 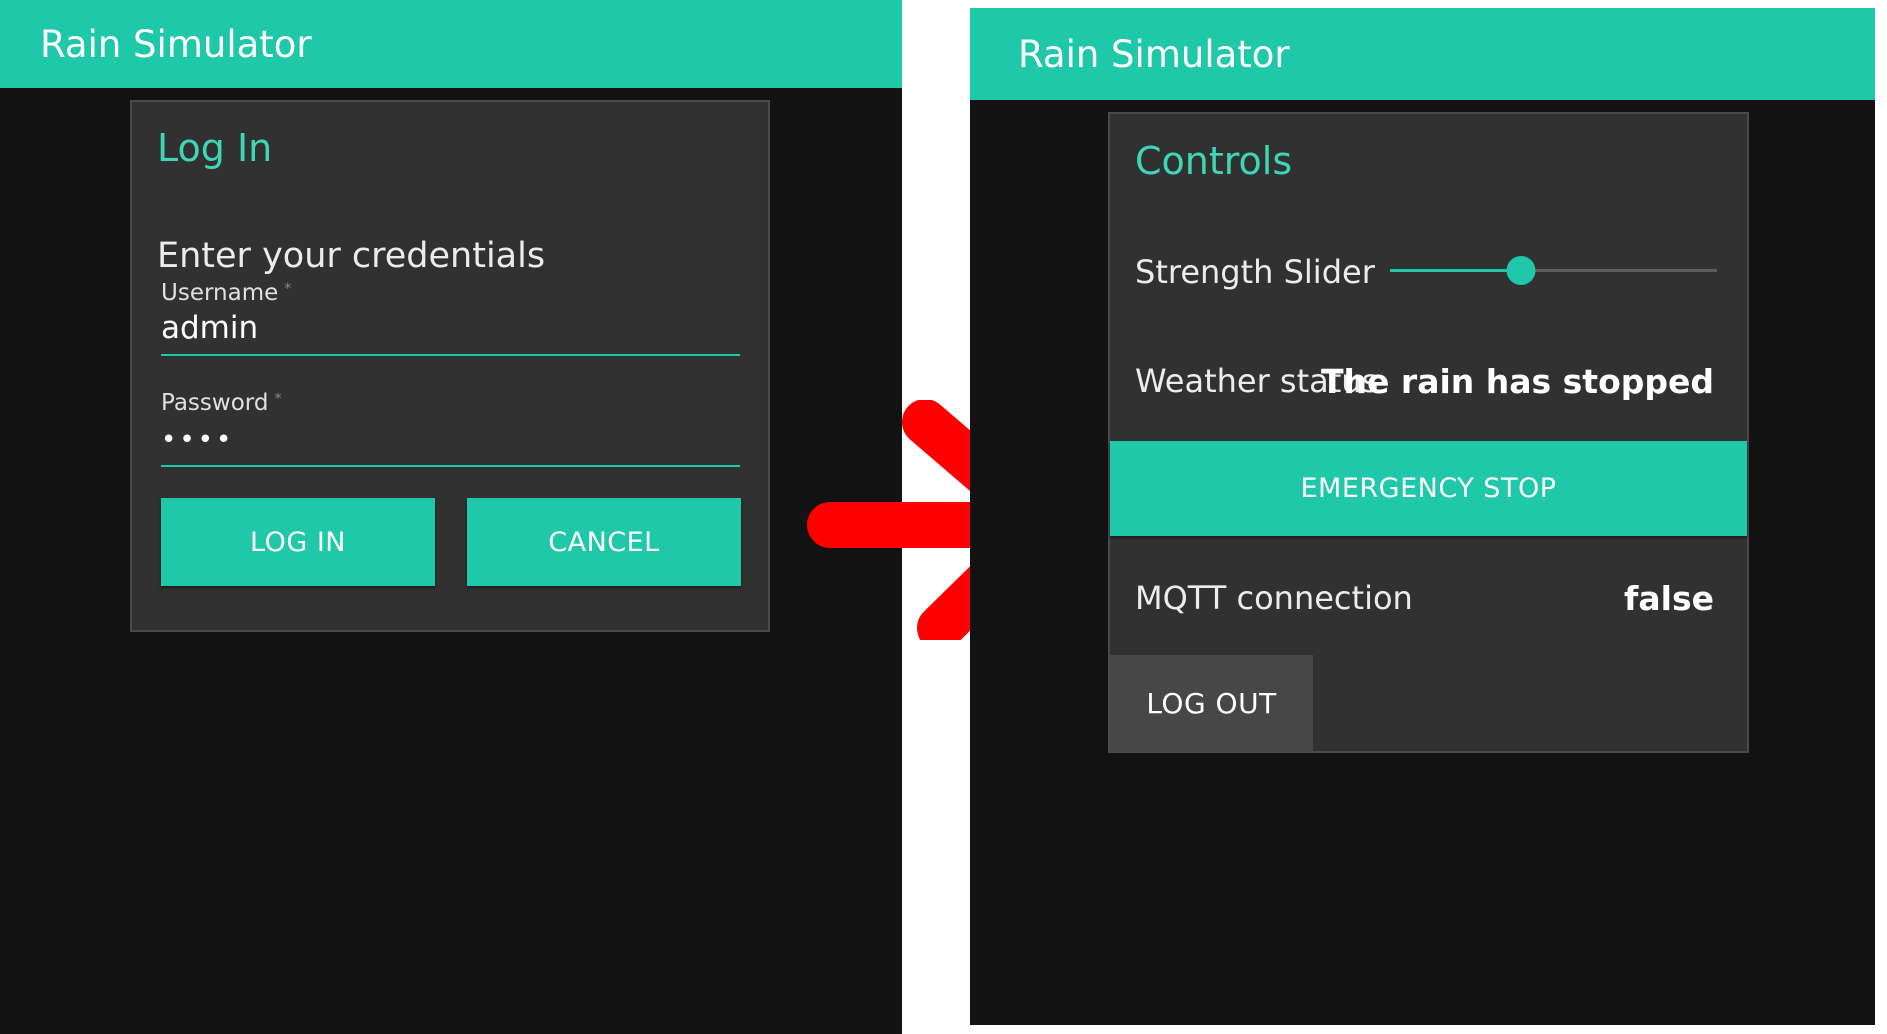 What do you see at coordinates (1428, 488) in the screenshot?
I see `emergency-stop-button: EMERGENCY STOP` at bounding box center [1428, 488].